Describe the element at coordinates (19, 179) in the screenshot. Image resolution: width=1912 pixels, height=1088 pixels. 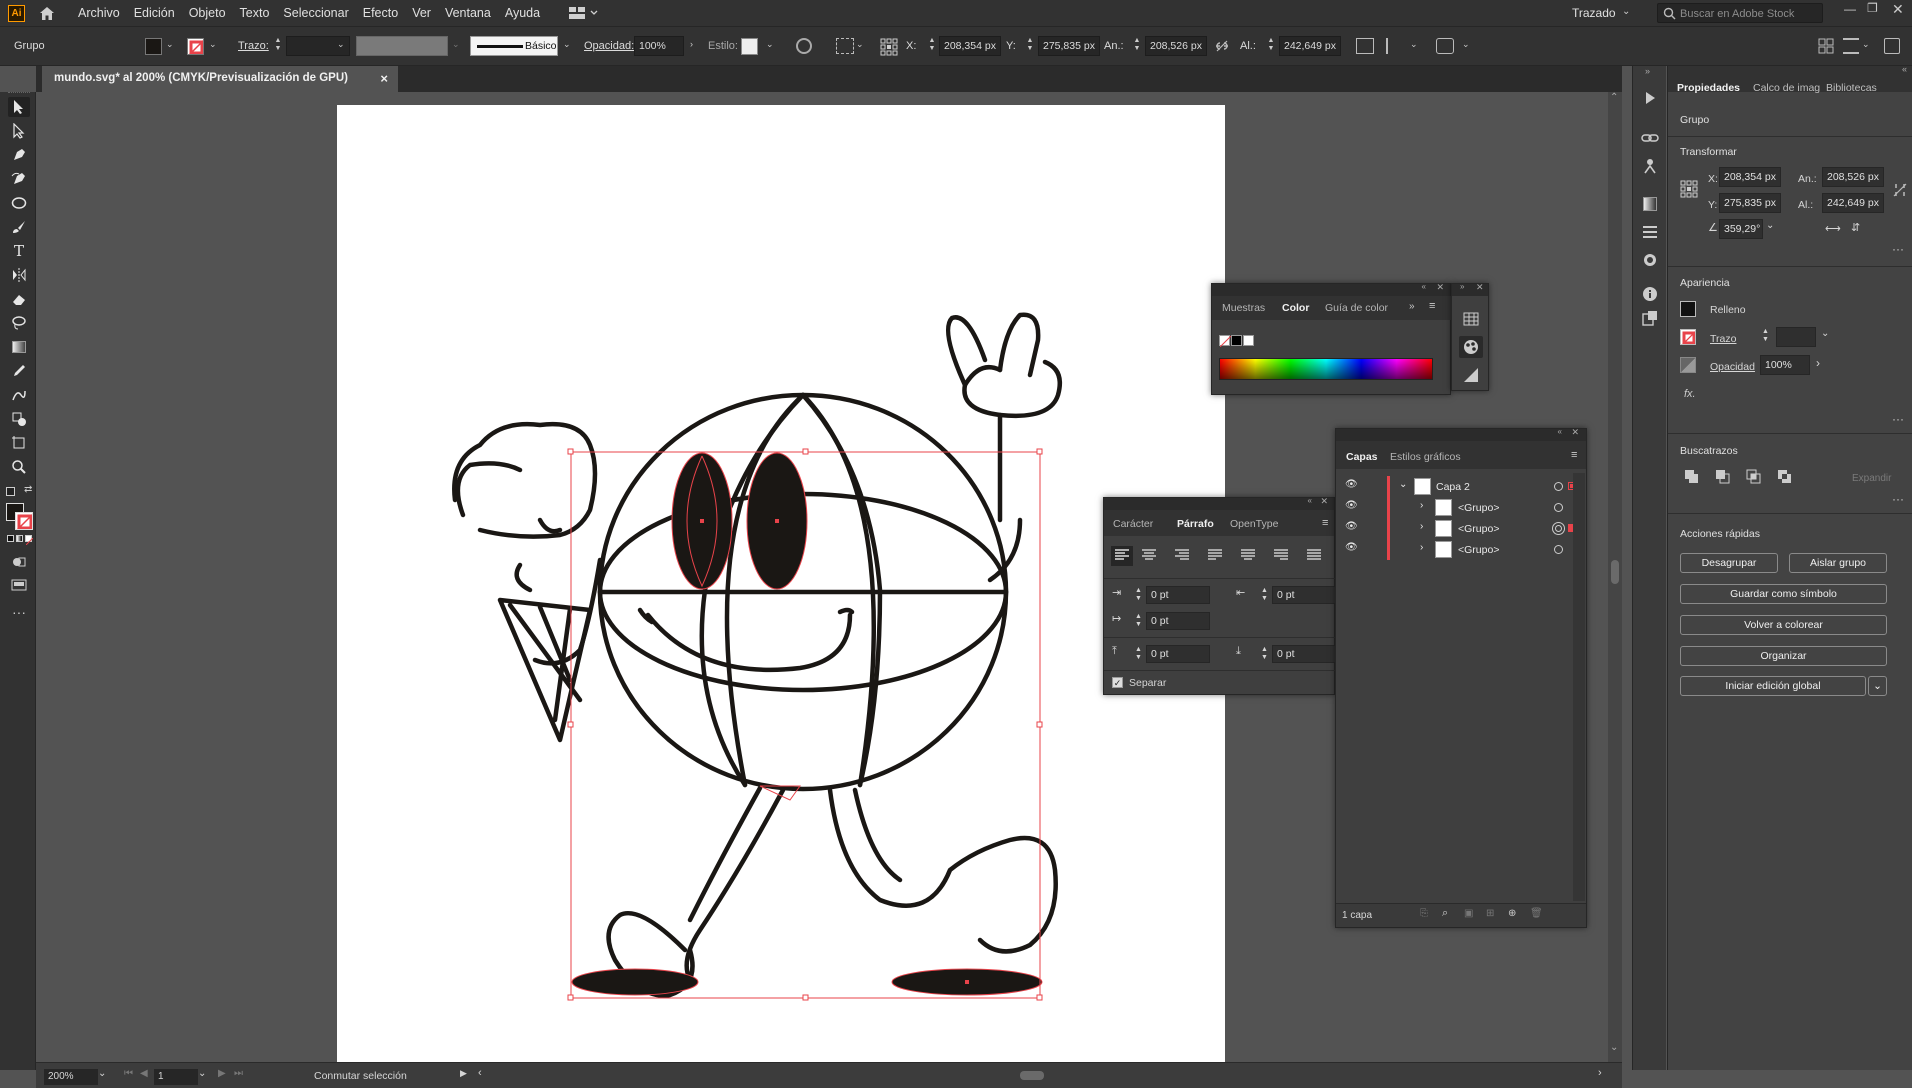
I see `curvature-tool-icon` at that location.